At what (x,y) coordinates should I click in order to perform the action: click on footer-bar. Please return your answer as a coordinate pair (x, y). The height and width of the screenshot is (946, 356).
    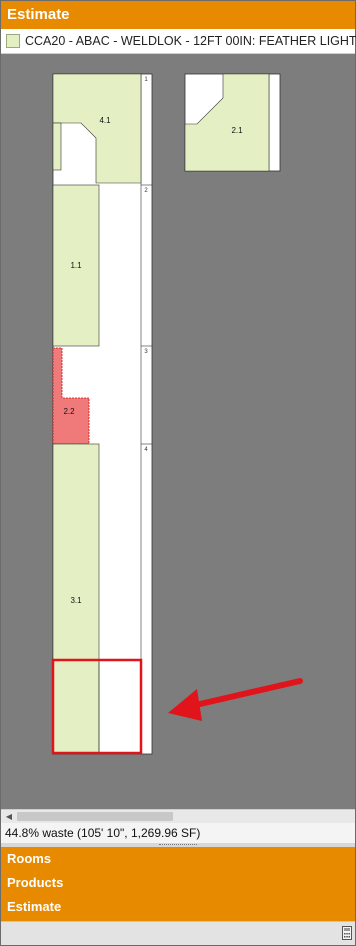
    Looking at the image, I should click on (178, 933).